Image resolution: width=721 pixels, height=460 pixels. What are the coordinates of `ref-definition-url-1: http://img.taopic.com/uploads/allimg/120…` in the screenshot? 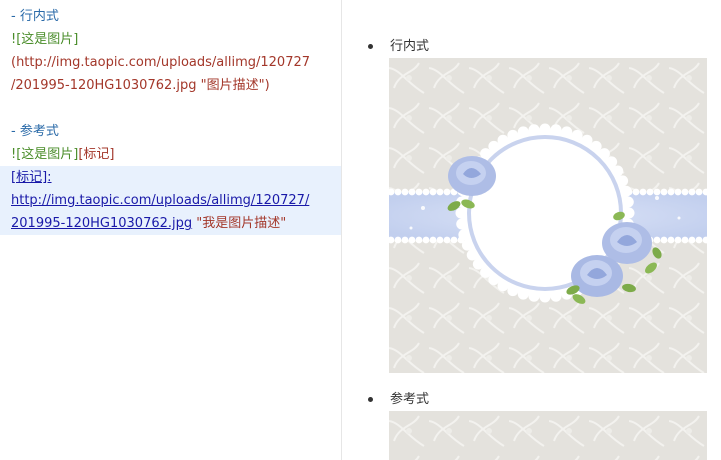 It's located at (160, 200).